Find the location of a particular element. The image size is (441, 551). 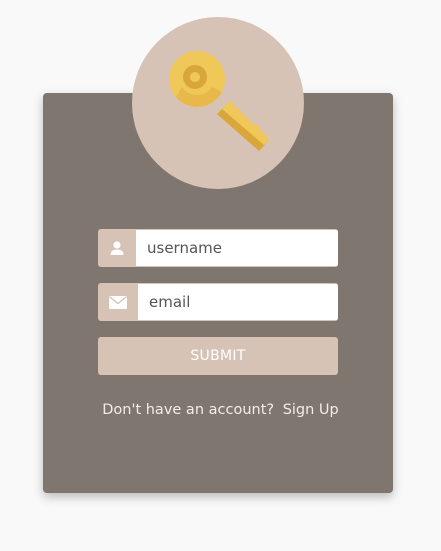

username-icon-box is located at coordinates (117, 248).